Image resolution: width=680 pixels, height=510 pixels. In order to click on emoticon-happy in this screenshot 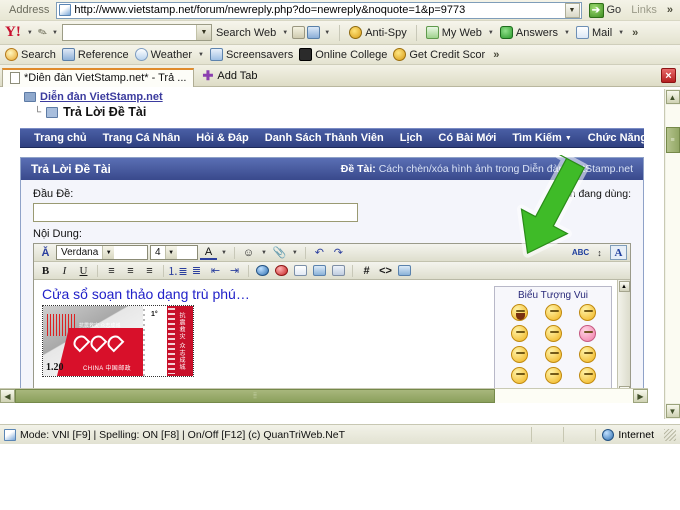, I will do `click(587, 375)`.